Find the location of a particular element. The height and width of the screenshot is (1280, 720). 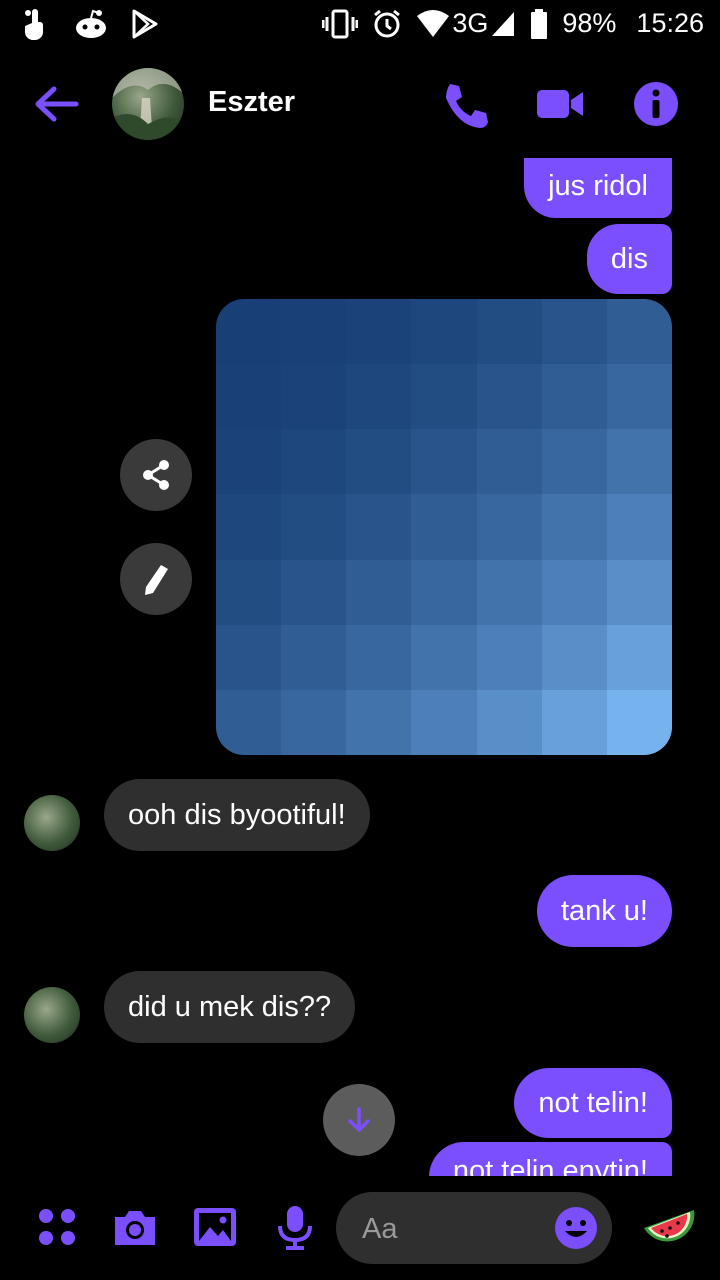

conversation-header: Eszter is located at coordinates (360, 104).